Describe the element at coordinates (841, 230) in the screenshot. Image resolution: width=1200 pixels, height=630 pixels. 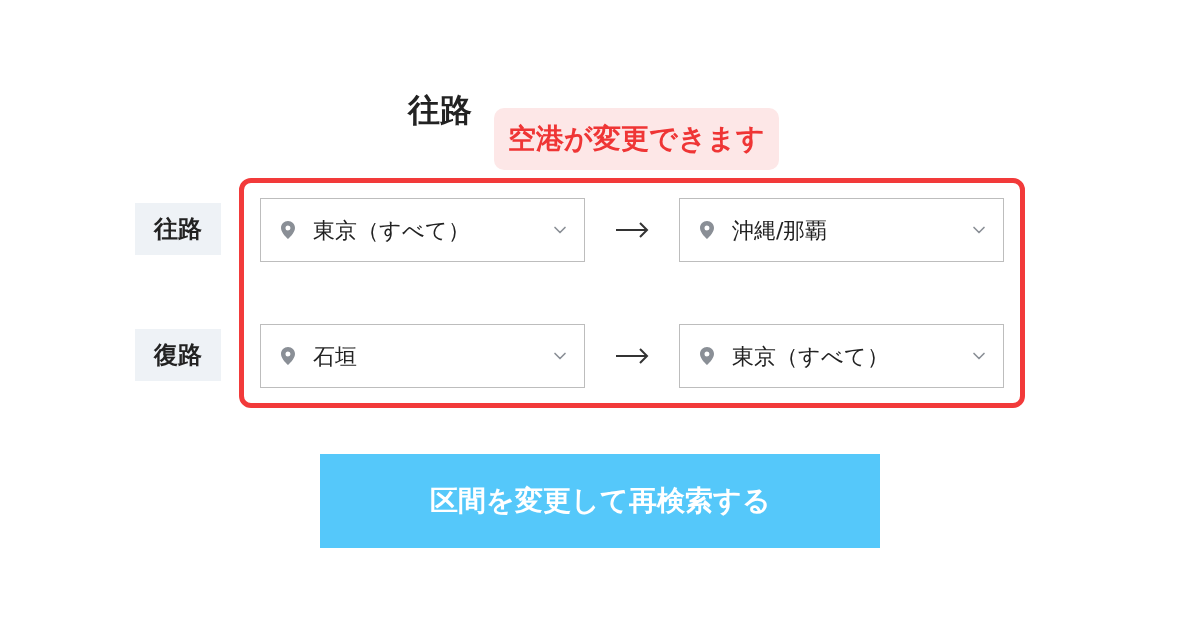
I see `airport-select: 沖縄/那覇` at that location.